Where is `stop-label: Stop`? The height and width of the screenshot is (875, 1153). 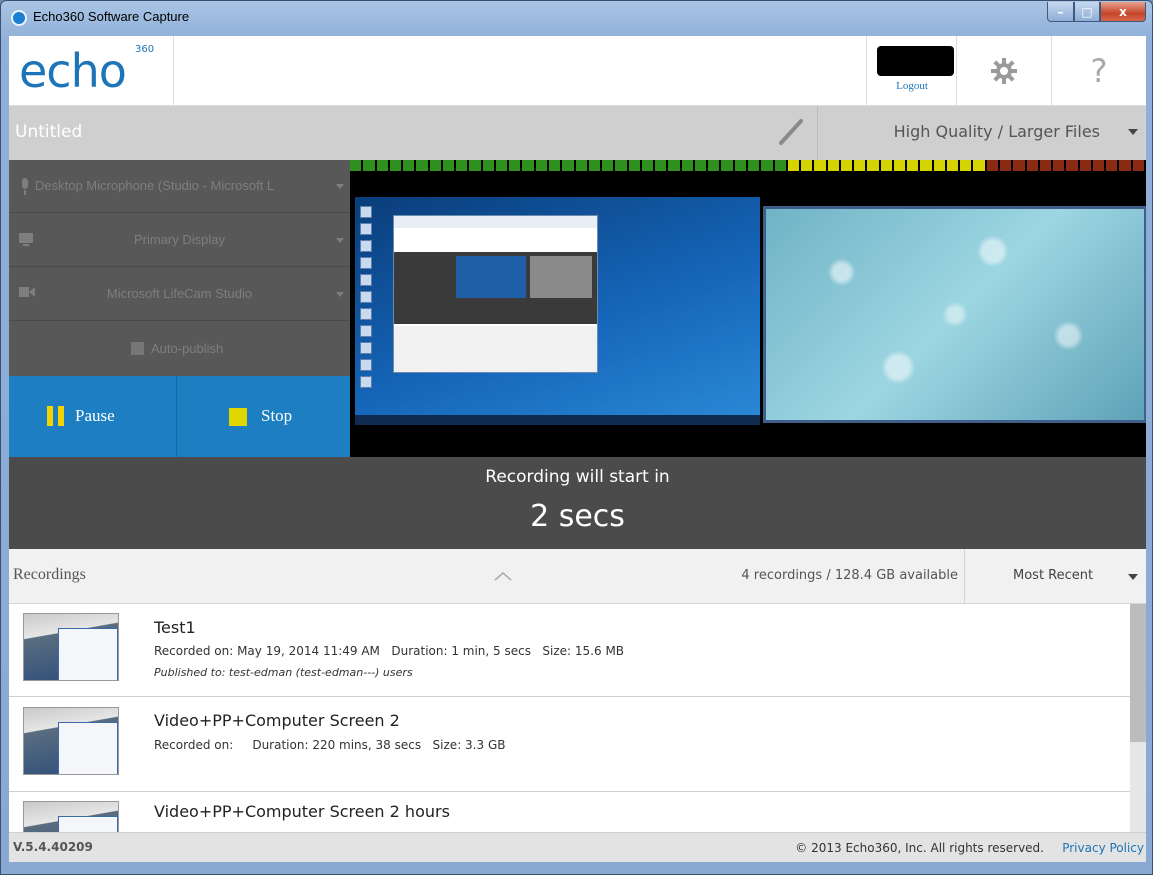 stop-label: Stop is located at coordinates (277, 415).